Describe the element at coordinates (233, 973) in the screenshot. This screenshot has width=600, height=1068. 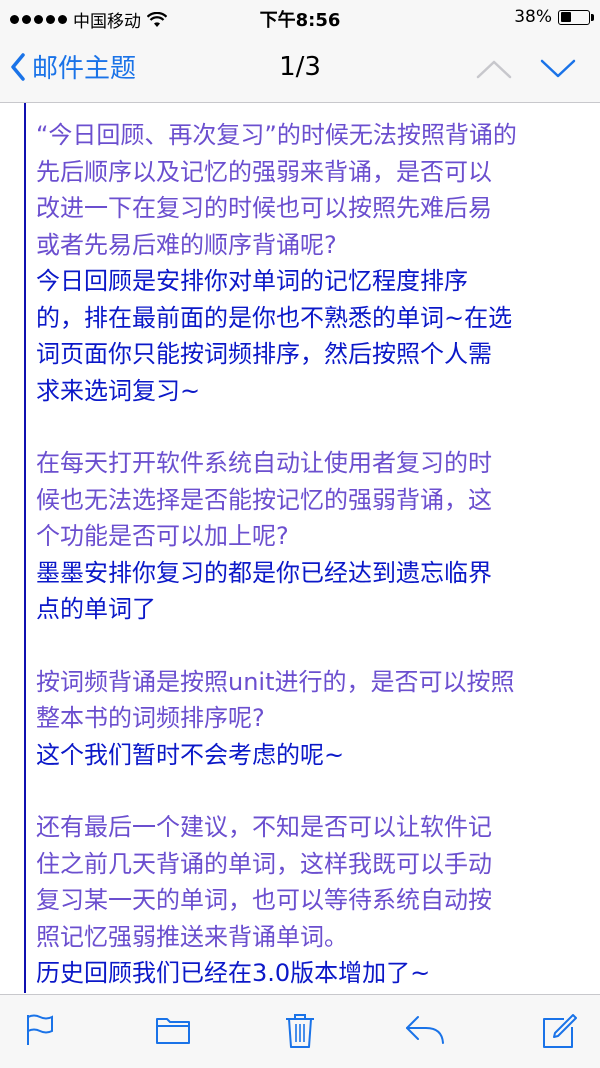
I see `answer-line: 历史回顾我们已经在3.0版本增加了~` at that location.